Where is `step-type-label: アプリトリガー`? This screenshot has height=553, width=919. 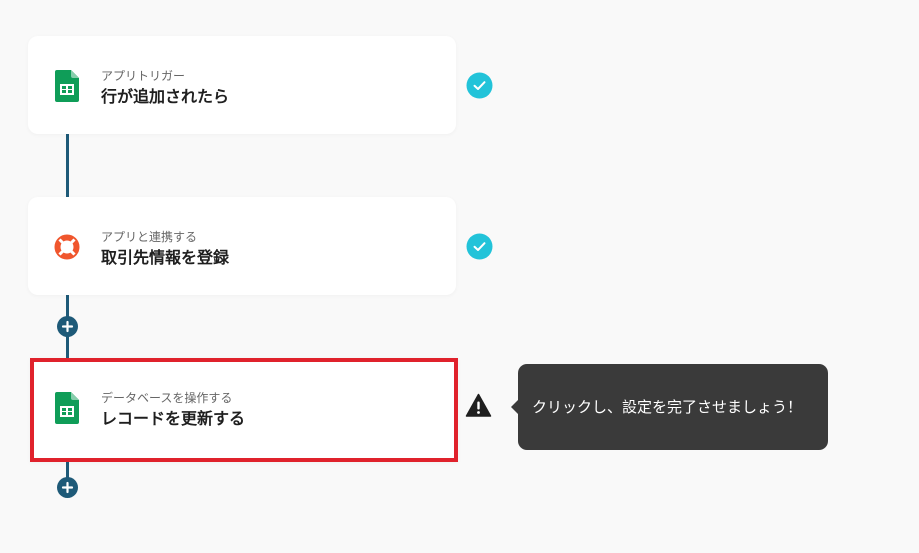 step-type-label: アプリトリガー is located at coordinates (143, 76).